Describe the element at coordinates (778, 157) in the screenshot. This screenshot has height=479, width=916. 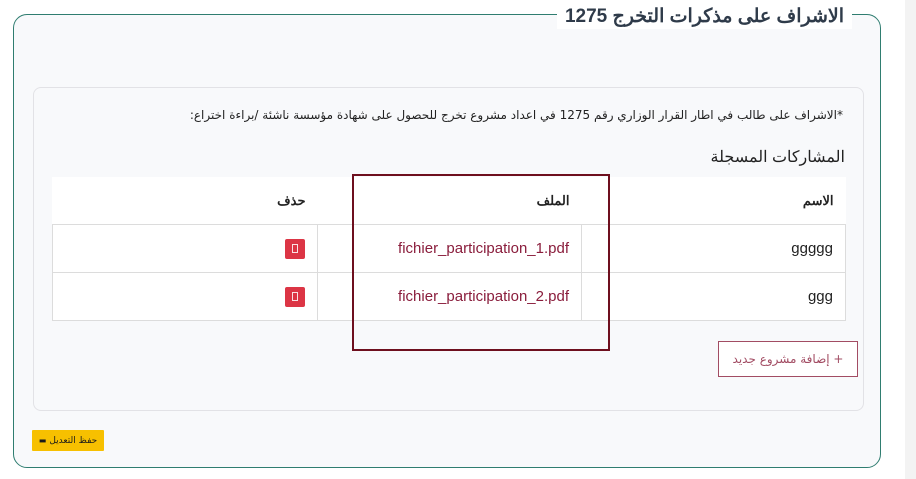
I see `section-title: المشاركات المسجلة` at that location.